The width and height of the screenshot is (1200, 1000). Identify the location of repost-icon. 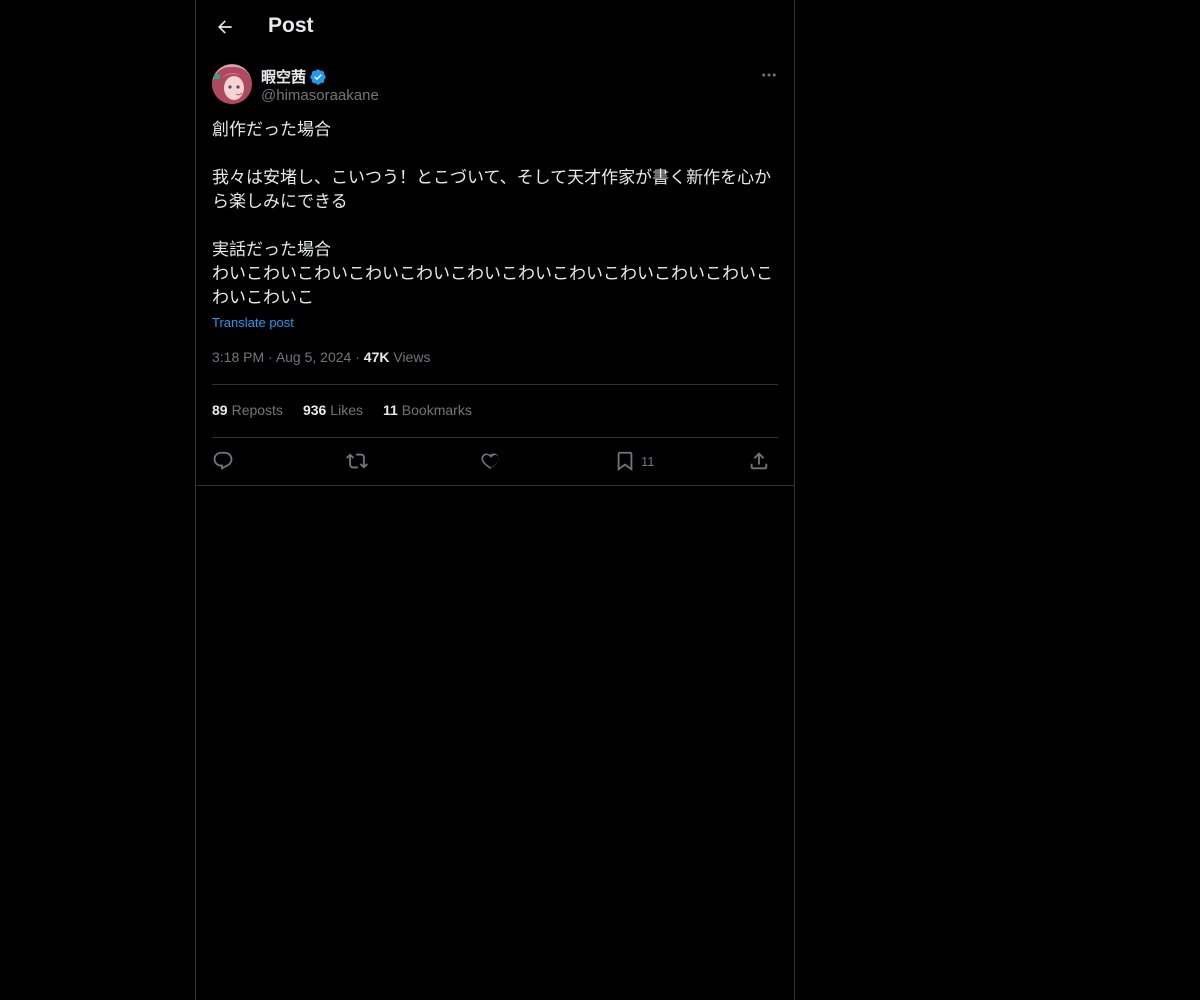
(357, 461).